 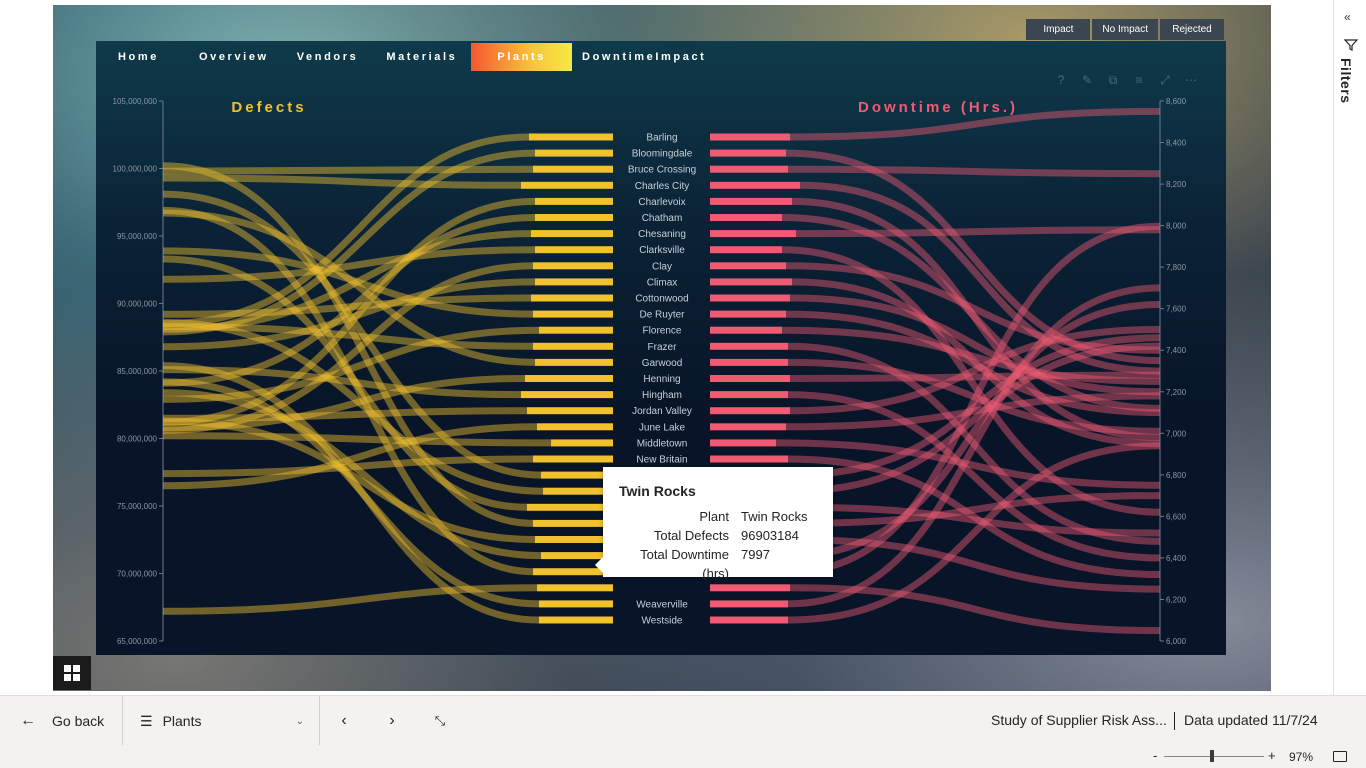 I want to click on previous-page-button: ‹, so click(x=344, y=721).